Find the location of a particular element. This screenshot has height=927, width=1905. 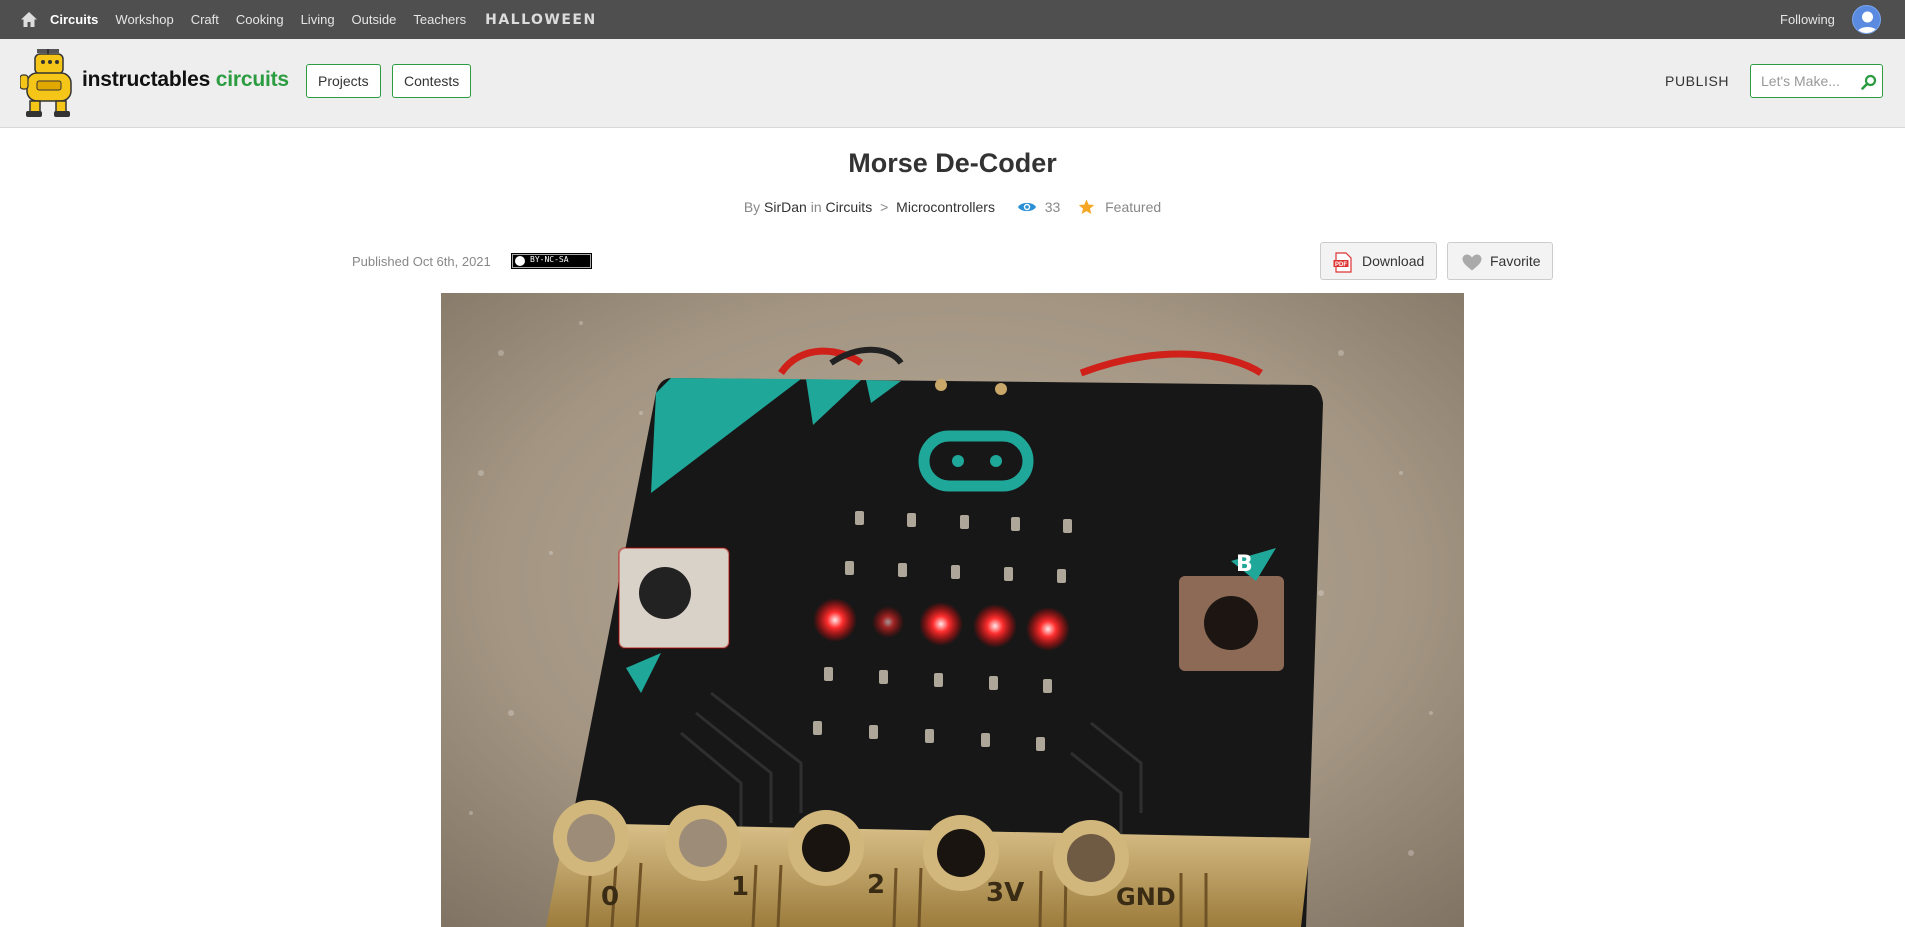

pdf-icon: PDF is located at coordinates (1342, 262).